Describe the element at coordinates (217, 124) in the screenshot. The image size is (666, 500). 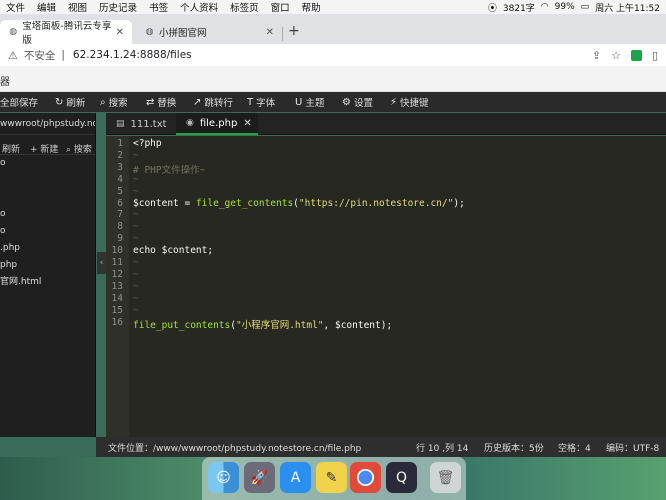
I see `editor-tab-file-php: ◉ file.php ✕` at that location.